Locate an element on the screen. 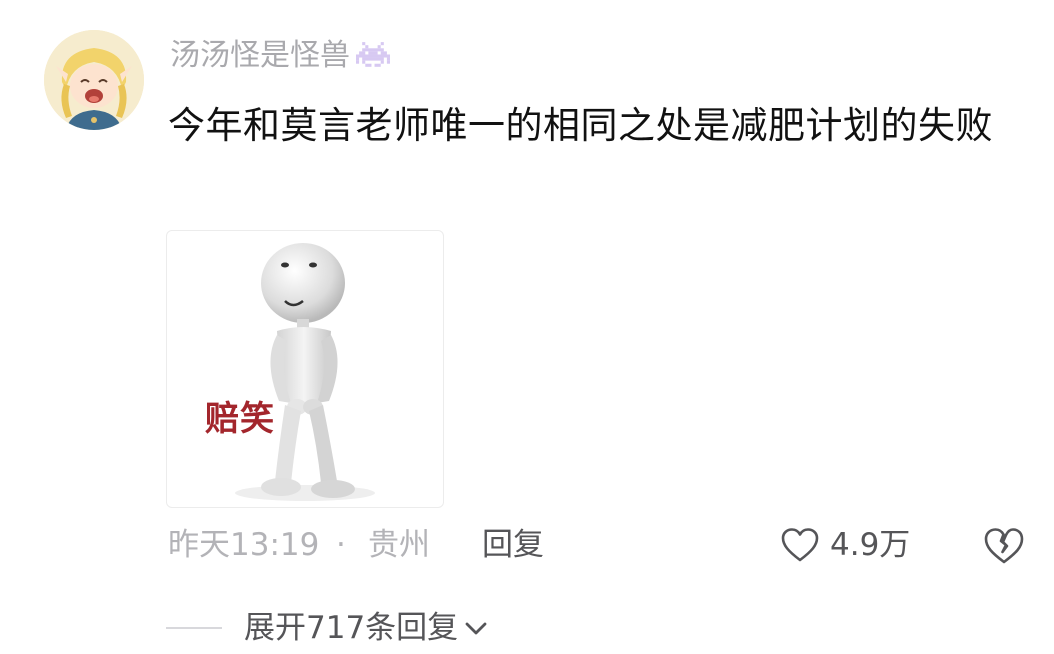 This screenshot has height=654, width=1054. comment-location: 贵州 is located at coordinates (399, 545).